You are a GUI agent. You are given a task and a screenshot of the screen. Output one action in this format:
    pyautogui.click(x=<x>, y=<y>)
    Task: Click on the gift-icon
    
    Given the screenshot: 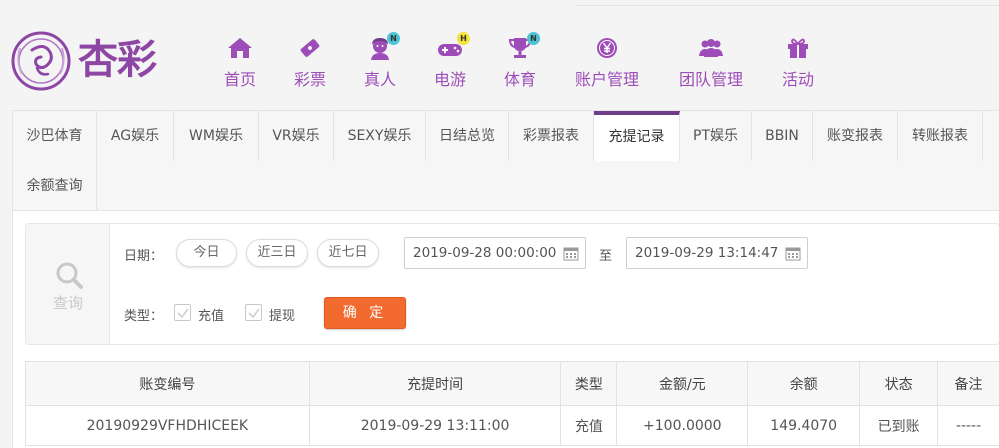 What is the action you would take?
    pyautogui.click(x=798, y=48)
    